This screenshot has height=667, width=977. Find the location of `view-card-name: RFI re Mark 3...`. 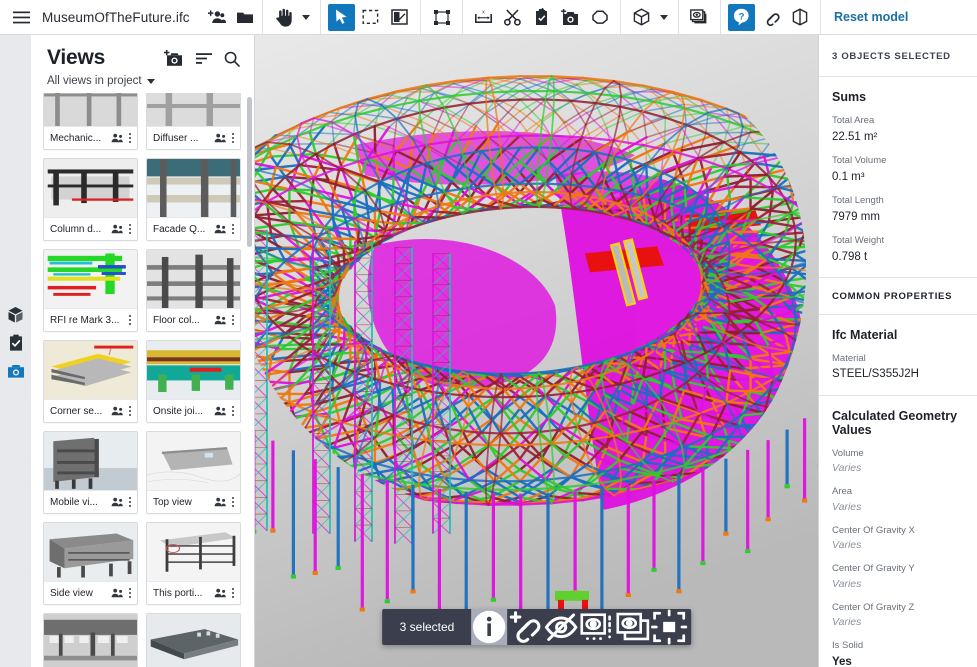

view-card-name: RFI re Mark 3... is located at coordinates (85, 320).